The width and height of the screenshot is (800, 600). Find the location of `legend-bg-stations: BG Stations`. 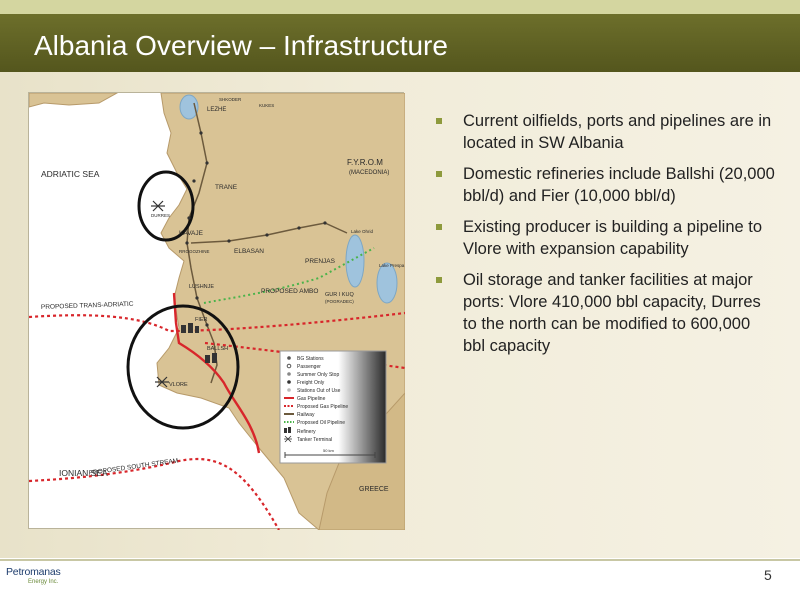

legend-bg-stations: BG Stations is located at coordinates (310, 359).